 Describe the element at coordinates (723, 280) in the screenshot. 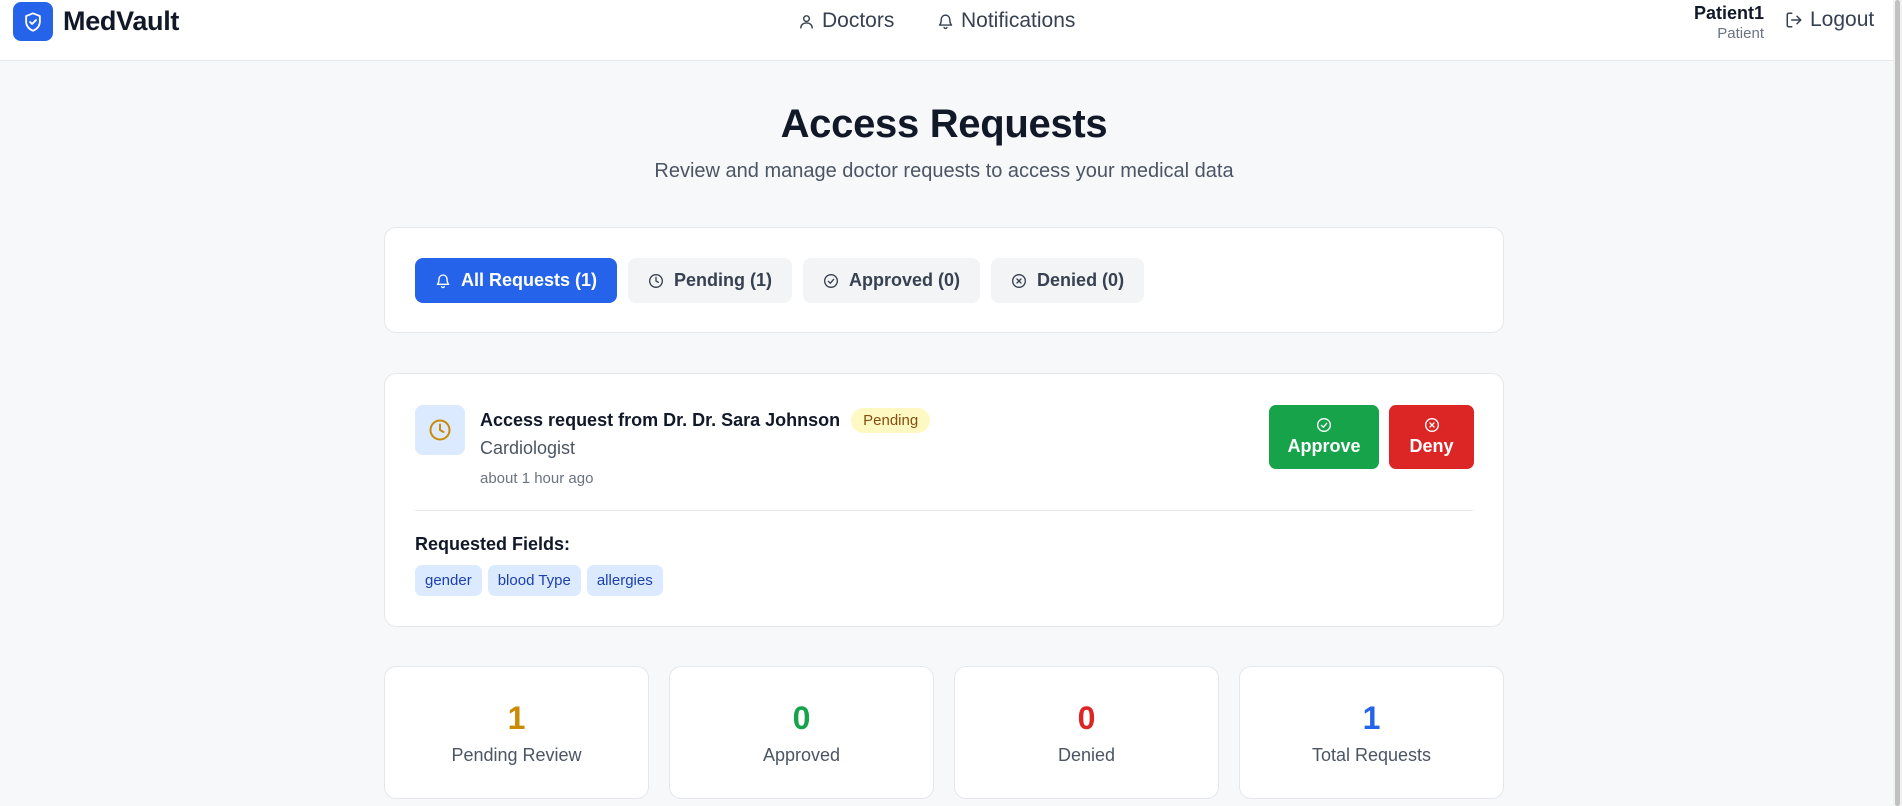

I see `tab-pending-label: Pending (1)` at that location.